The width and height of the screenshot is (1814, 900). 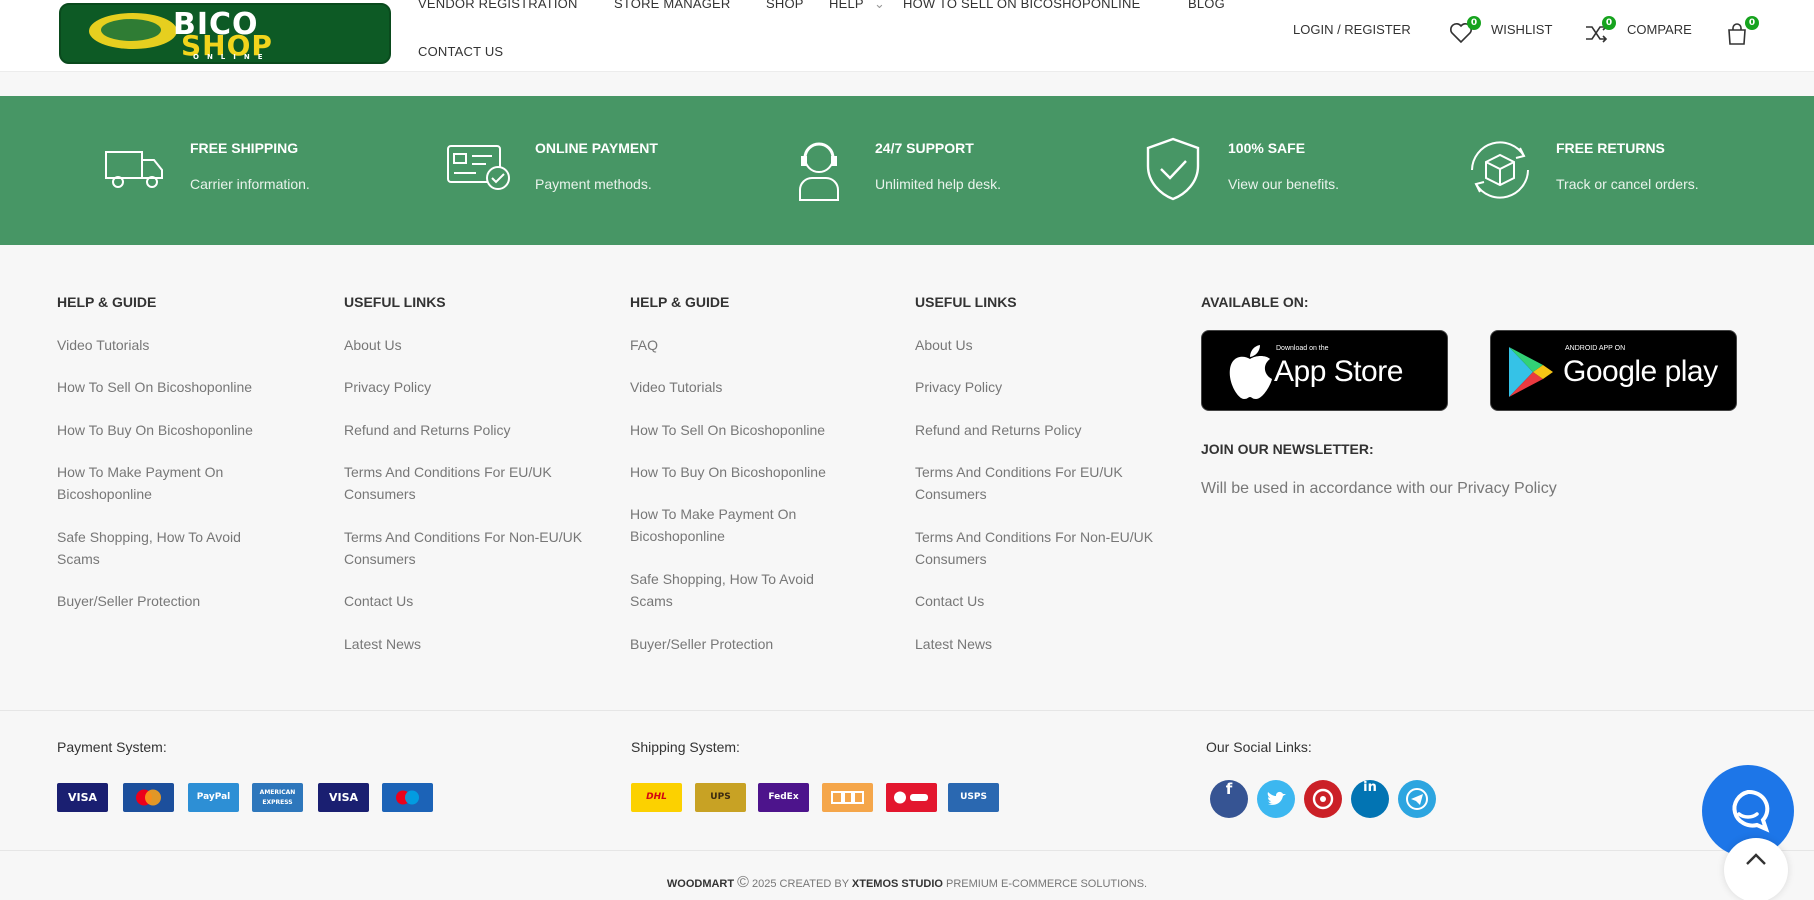 What do you see at coordinates (750, 345) in the screenshot?
I see `footer-link: FAQ` at bounding box center [750, 345].